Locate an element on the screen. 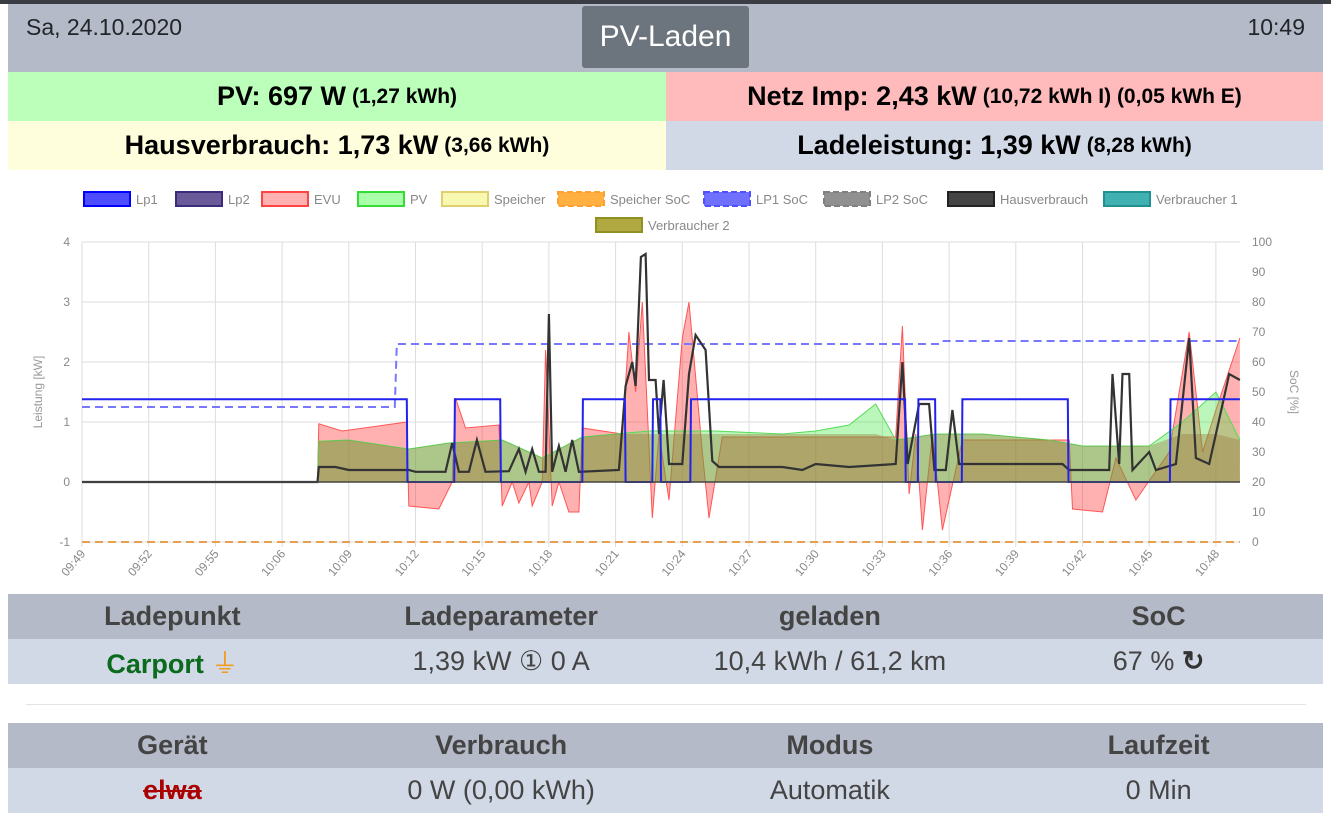 The width and height of the screenshot is (1331, 820). y-tick-label: 0 is located at coordinates (66, 482).